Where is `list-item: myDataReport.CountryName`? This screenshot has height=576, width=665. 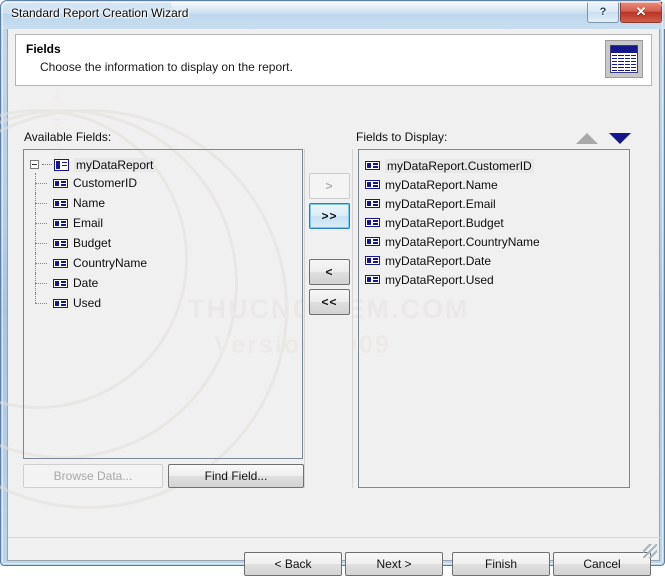 list-item: myDataReport.CountryName is located at coordinates (494, 241).